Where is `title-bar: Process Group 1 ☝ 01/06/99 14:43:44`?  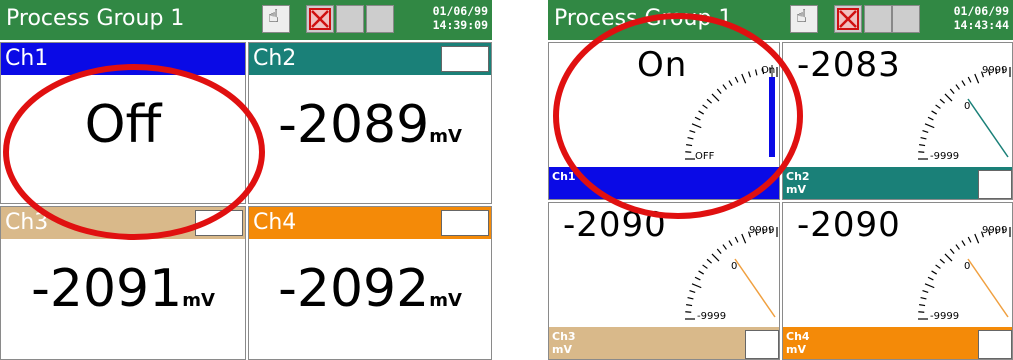 title-bar: Process Group 1 ☝ 01/06/99 14:43:44 is located at coordinates (780, 20).